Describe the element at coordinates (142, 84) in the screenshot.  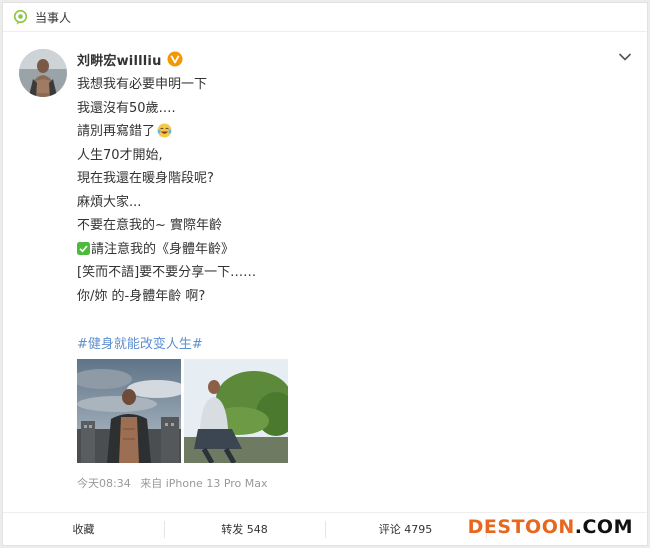
I see `post-line: 我想我有必要申明一下` at that location.